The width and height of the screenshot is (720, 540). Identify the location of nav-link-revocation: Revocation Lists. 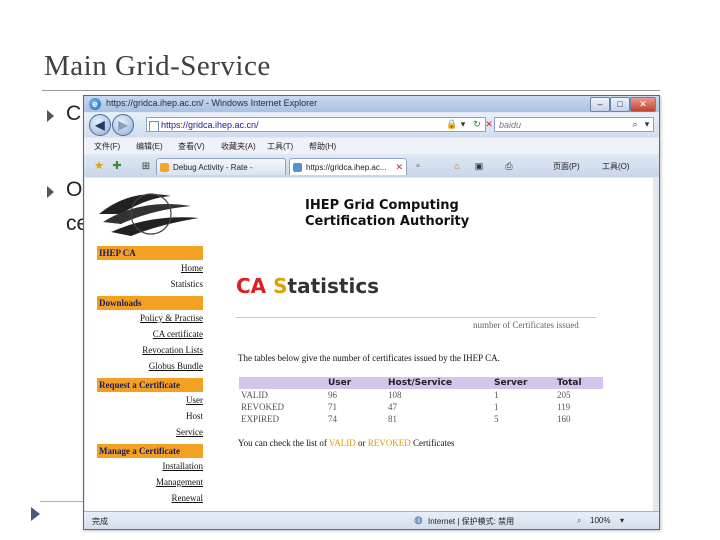
(172, 350).